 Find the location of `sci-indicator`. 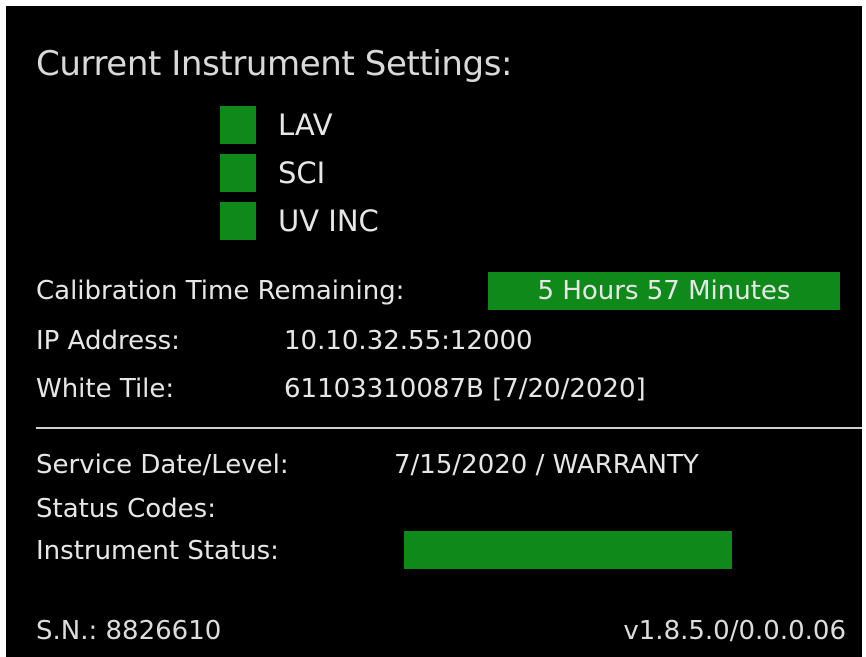

sci-indicator is located at coordinates (238, 173).